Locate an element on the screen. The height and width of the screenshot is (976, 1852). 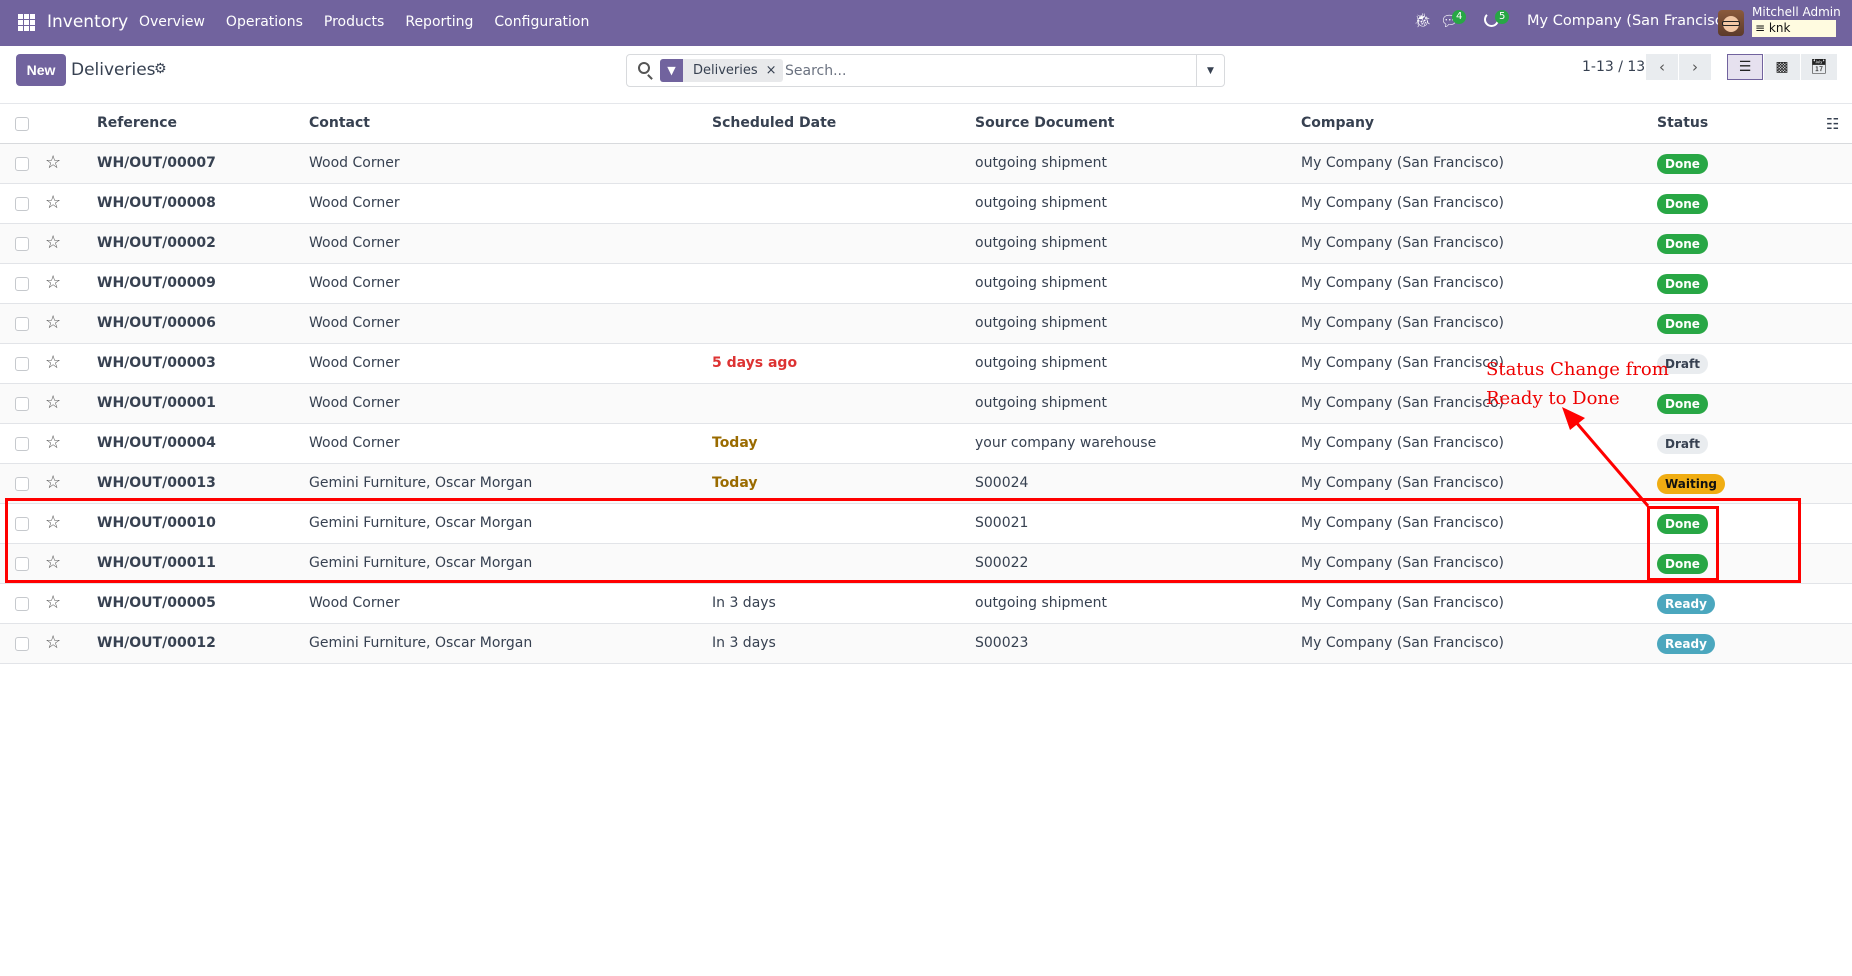
user-avatar is located at coordinates (1731, 23).